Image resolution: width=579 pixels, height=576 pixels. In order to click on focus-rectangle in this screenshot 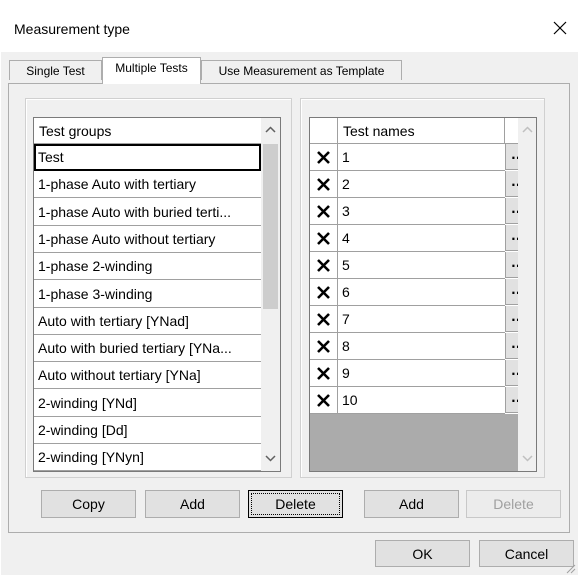, I will do `click(295, 504)`.